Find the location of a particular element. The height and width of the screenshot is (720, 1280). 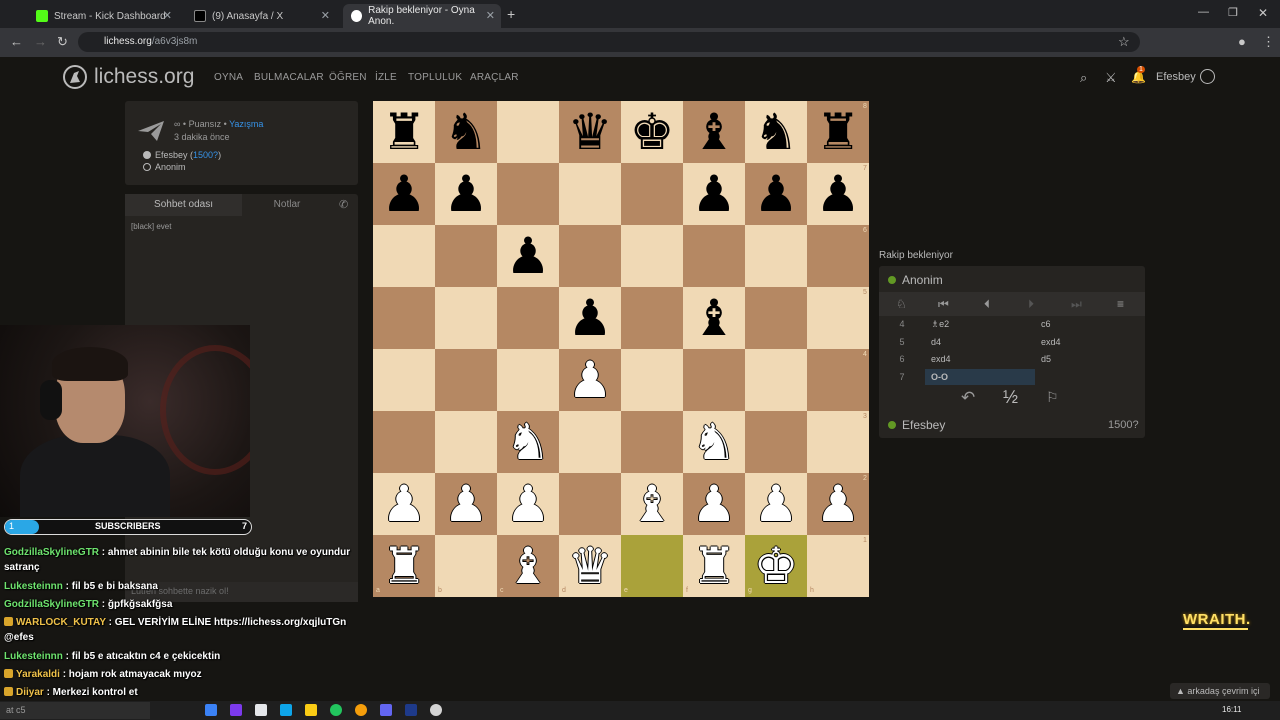

move-white: ♗e2 is located at coordinates (980, 324).